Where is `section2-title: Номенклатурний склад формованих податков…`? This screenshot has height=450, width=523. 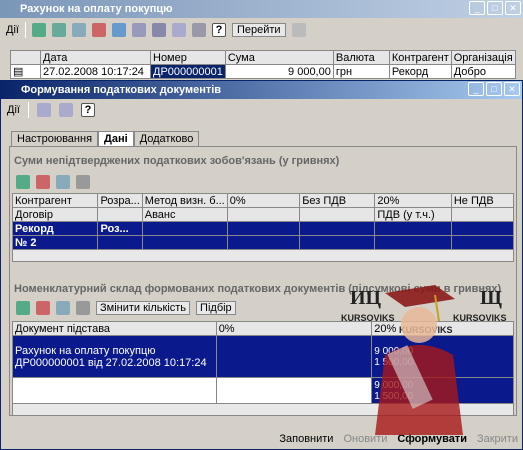
section2-title: Номенклатурний склад формованих податков… is located at coordinates (258, 289).